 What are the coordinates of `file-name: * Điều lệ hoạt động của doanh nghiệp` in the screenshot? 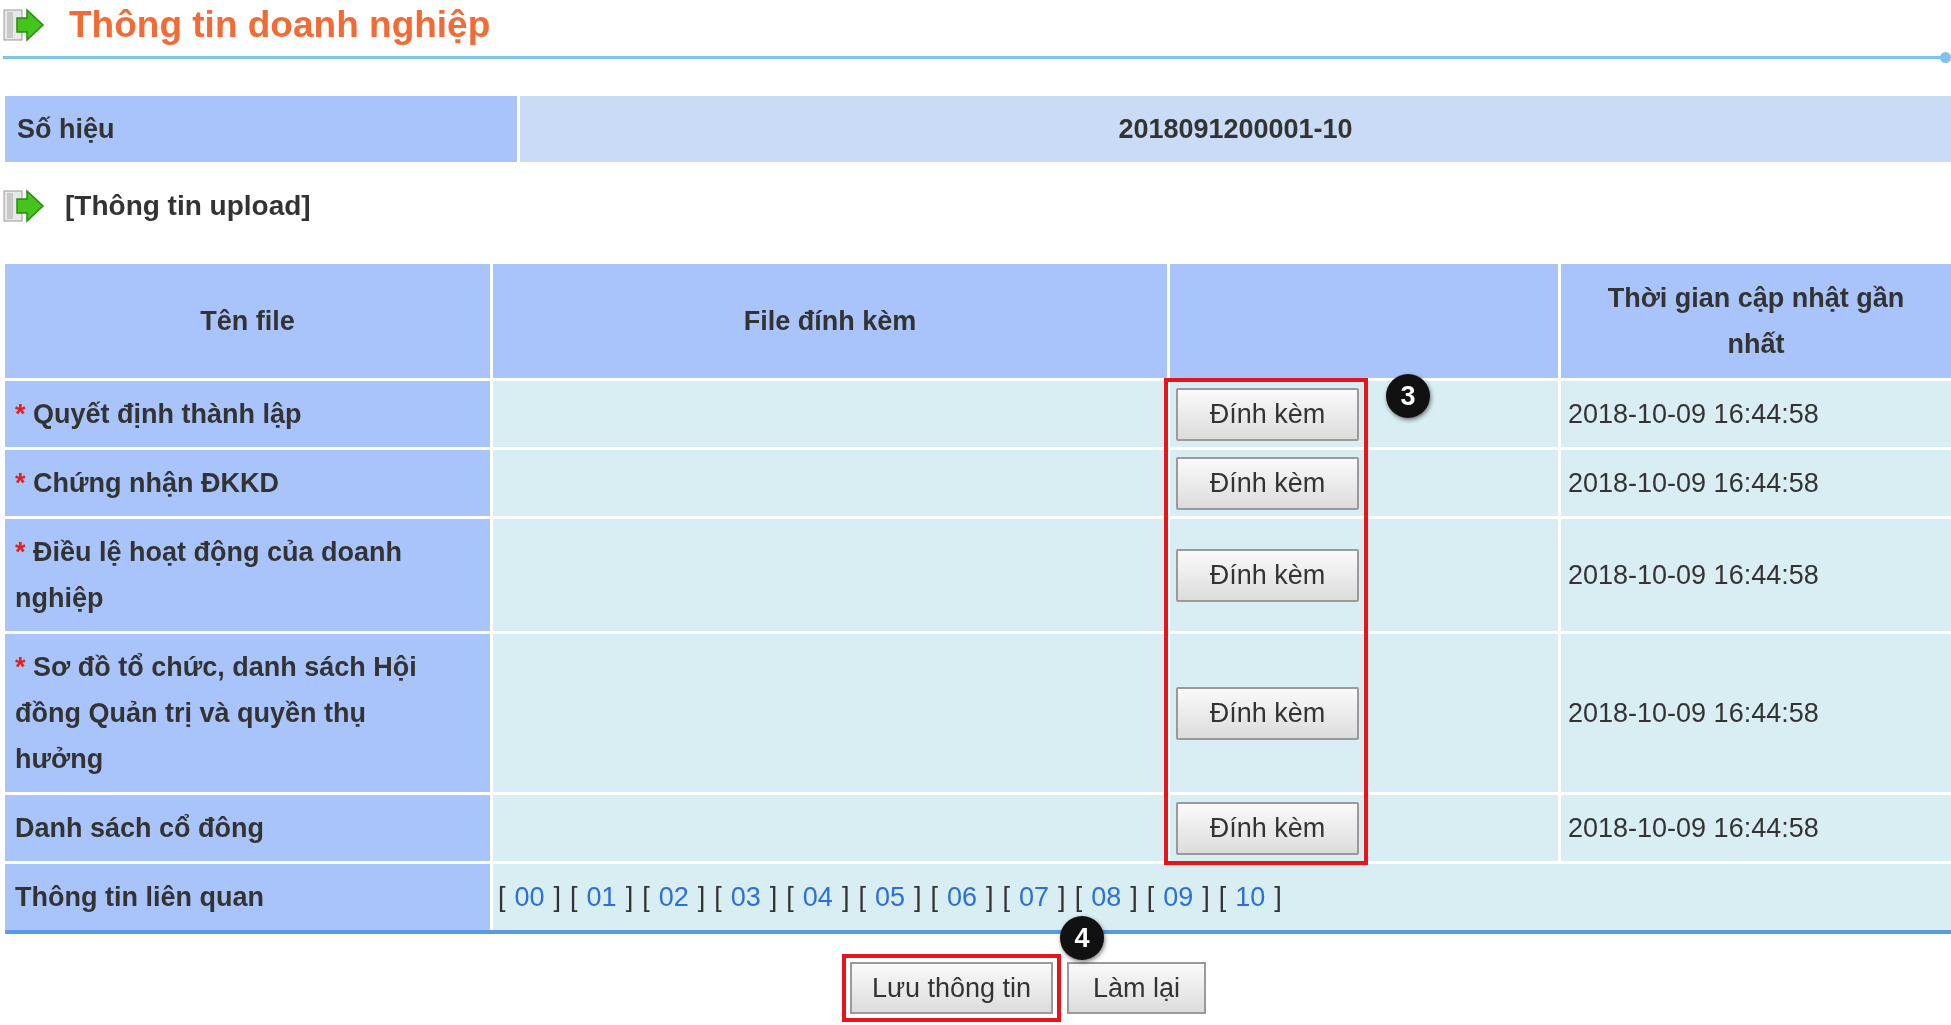 It's located at (247, 575).